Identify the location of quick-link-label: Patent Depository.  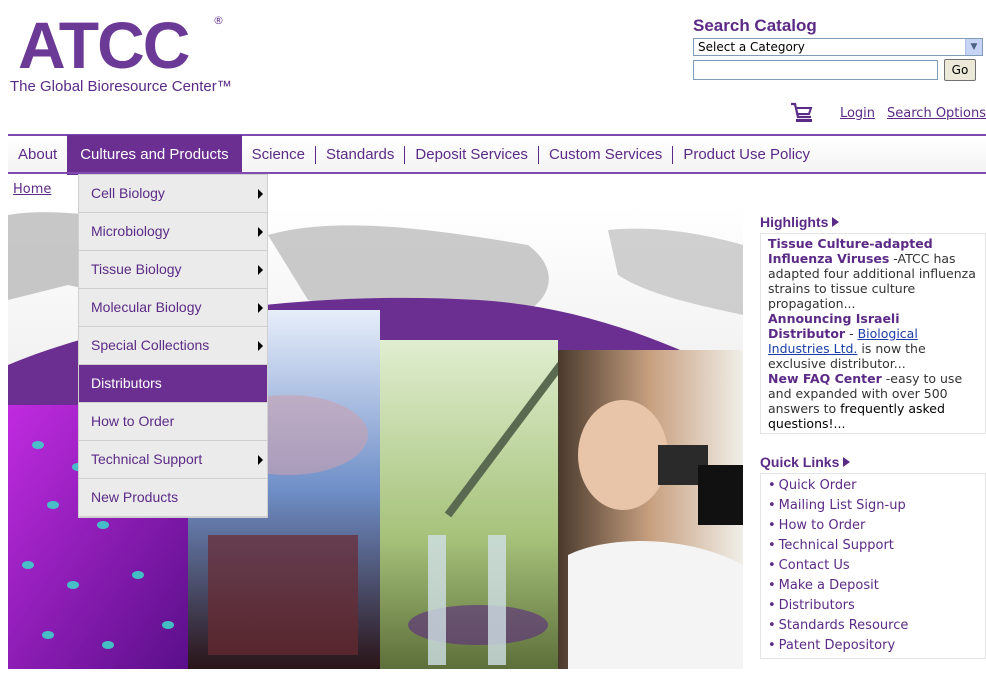
(837, 645).